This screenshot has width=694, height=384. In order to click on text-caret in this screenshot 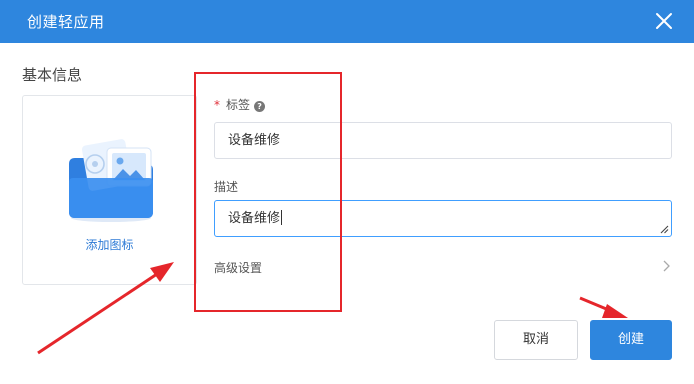, I will do `click(282, 217)`.